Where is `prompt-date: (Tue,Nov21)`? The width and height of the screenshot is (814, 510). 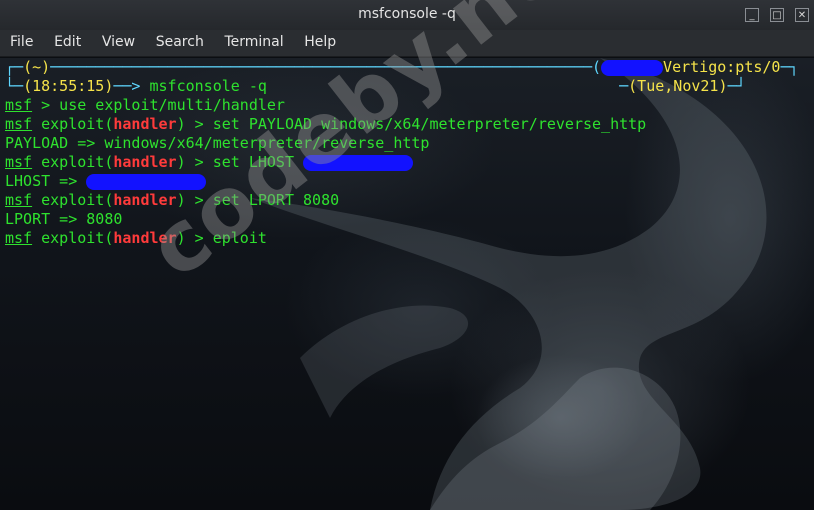 prompt-date: (Tue,Nov21) is located at coordinates (678, 86).